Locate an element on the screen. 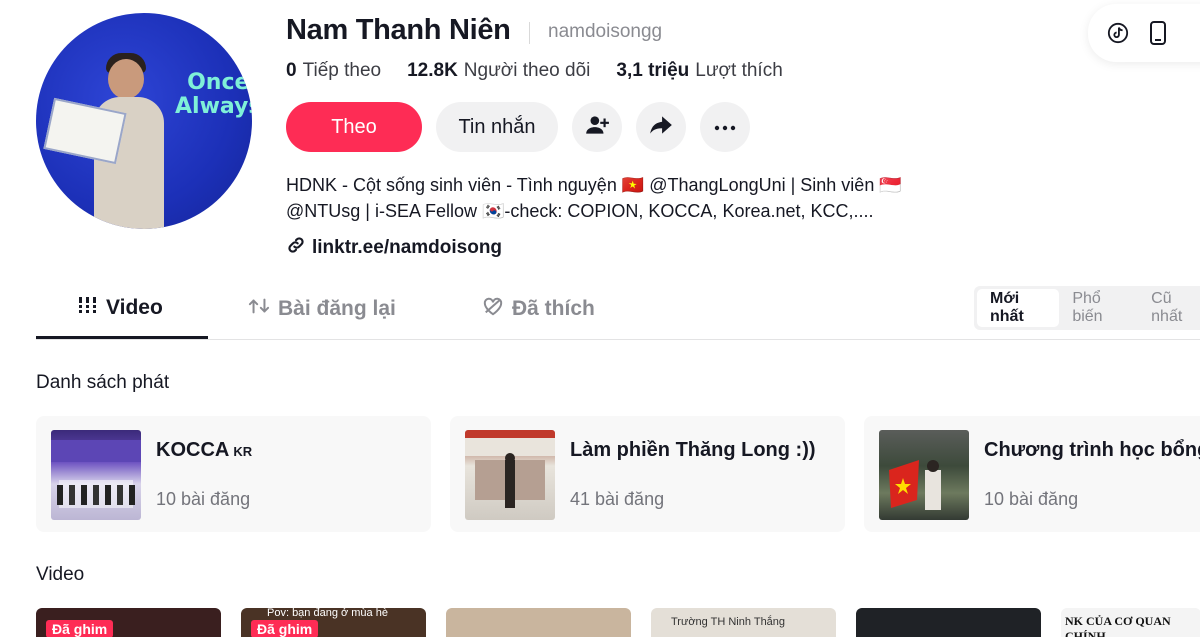  tab-liked: Đã thích is located at coordinates (538, 309).